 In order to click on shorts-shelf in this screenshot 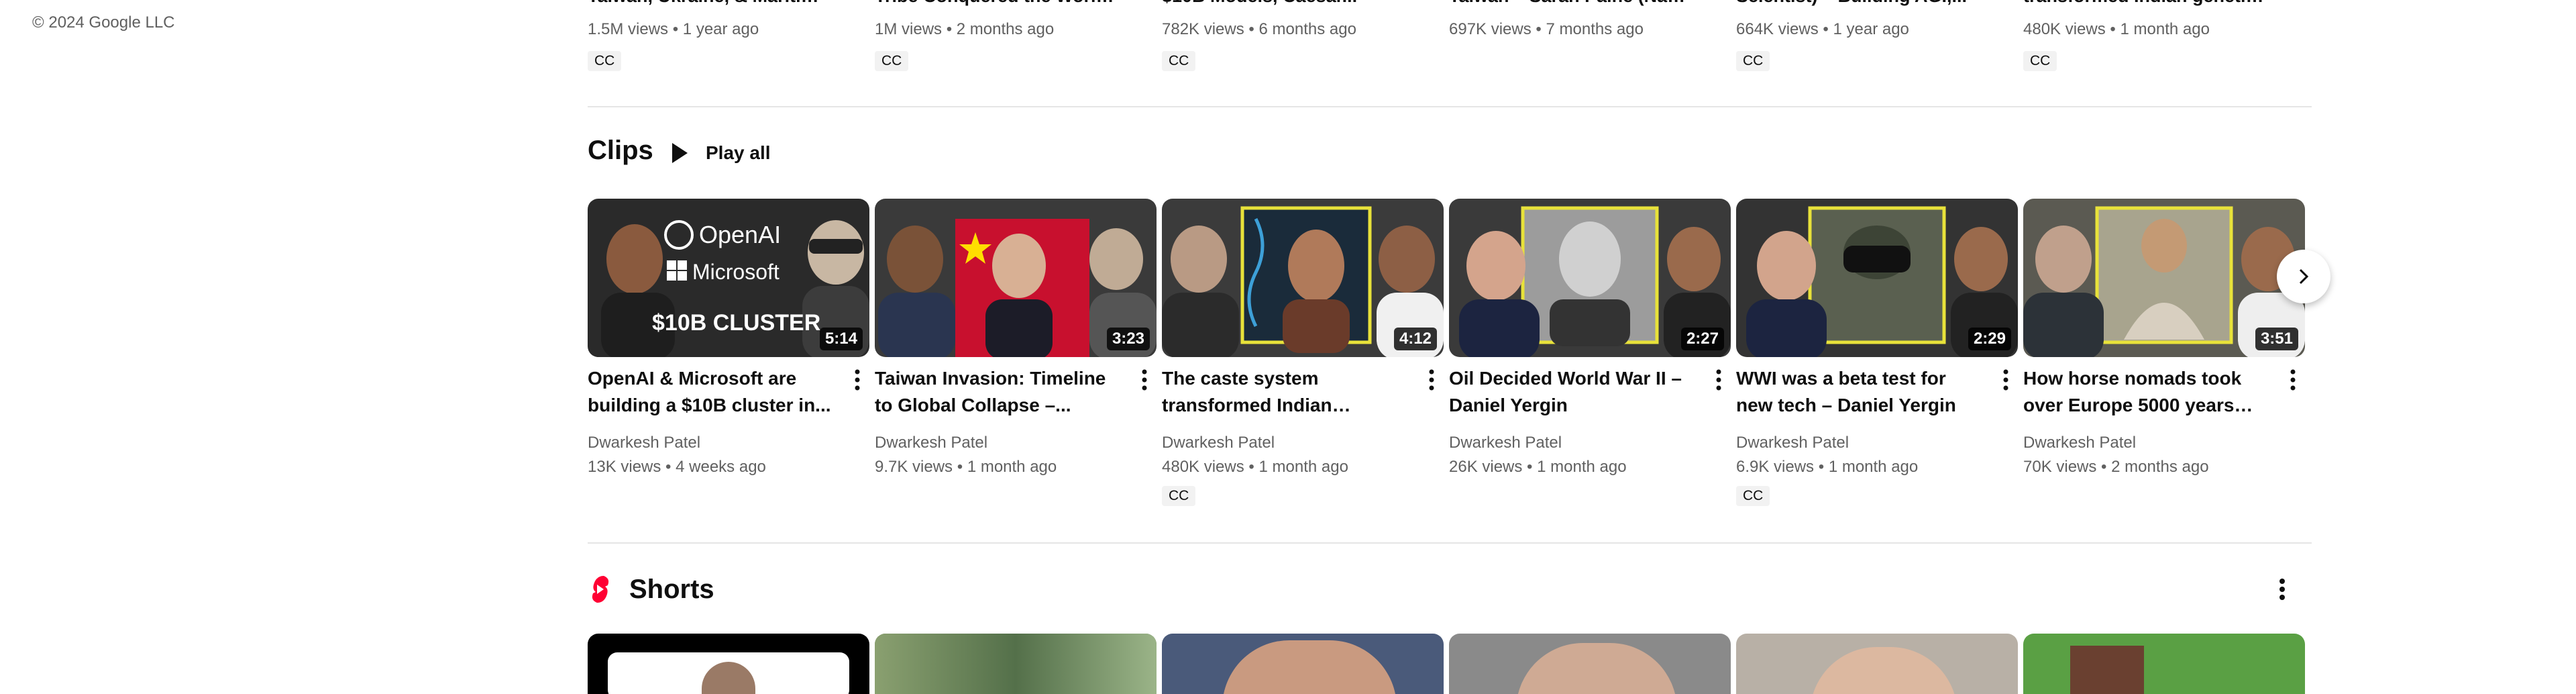, I will do `click(1450, 664)`.